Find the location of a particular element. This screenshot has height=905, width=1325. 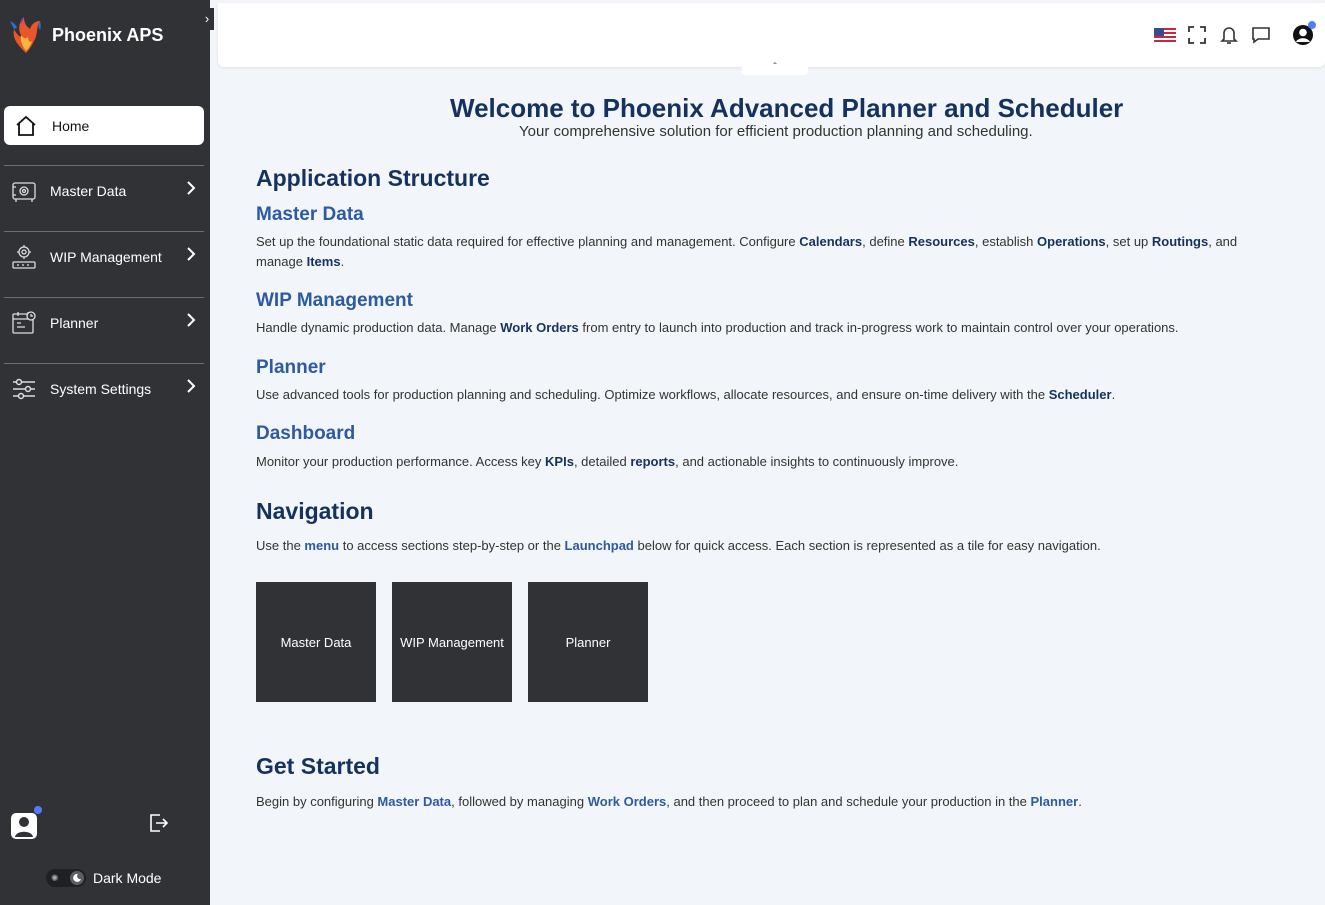

system-settings-icon is located at coordinates (24, 389).